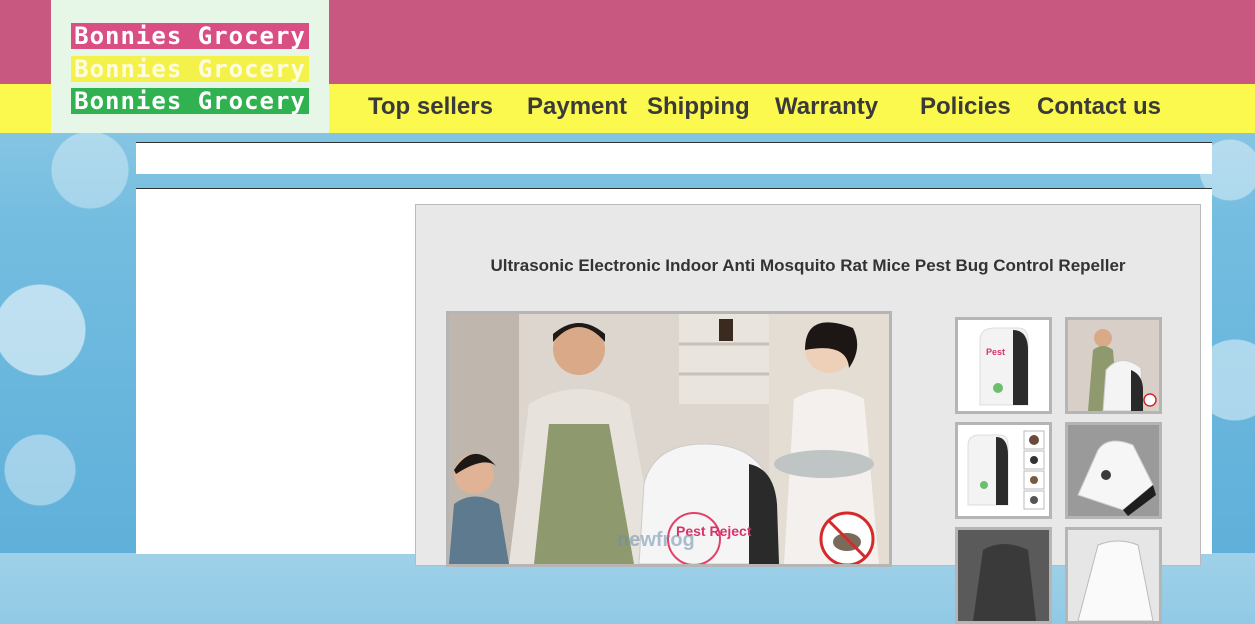  I want to click on main-product-image: Pest Reject newfrog, so click(669, 439).